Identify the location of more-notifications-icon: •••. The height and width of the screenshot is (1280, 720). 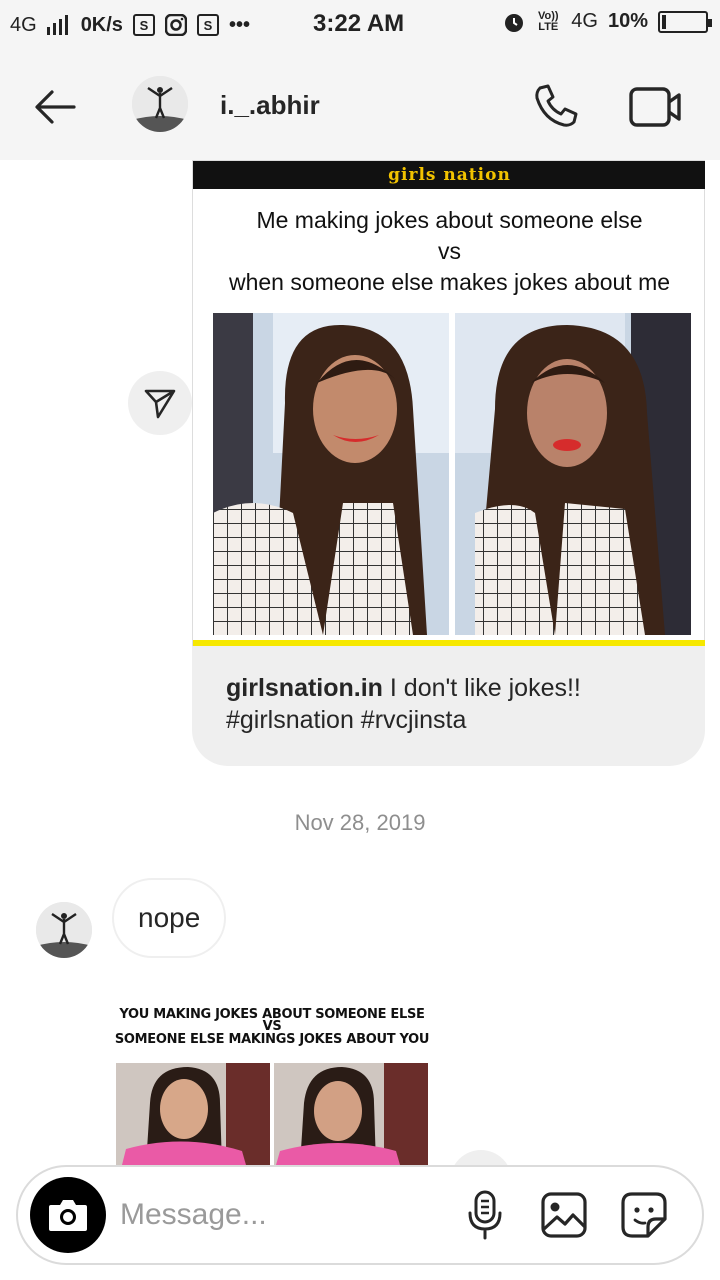
(239, 24).